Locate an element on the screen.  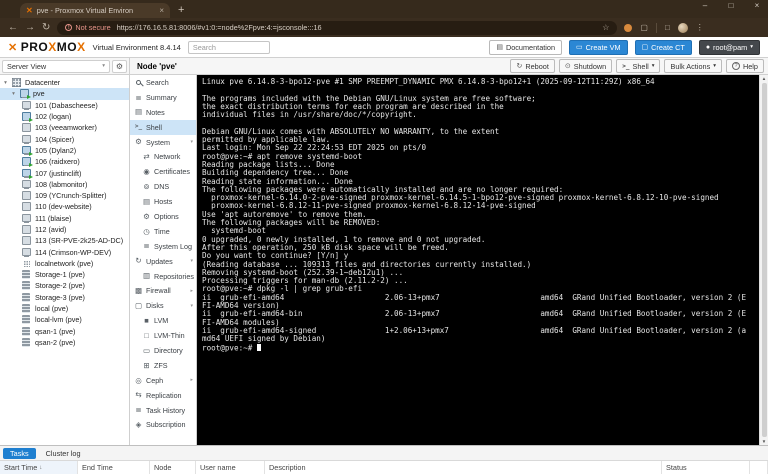
window-maximize-icon: □ is located at coordinates (731, 5).